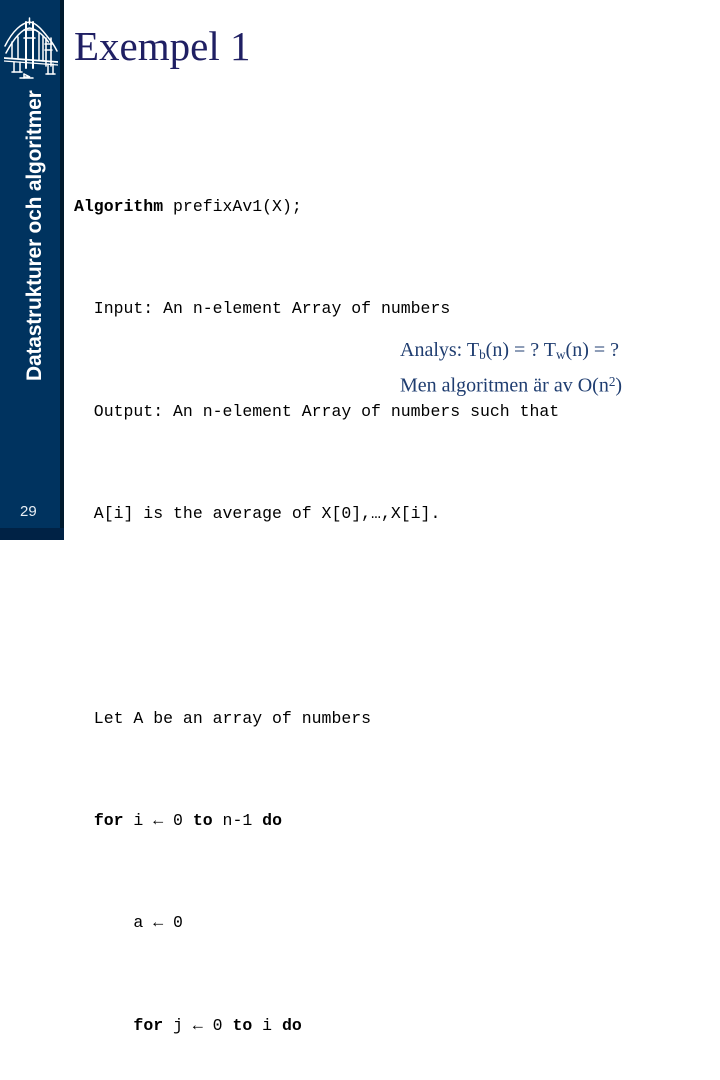 The image size is (720, 1080). I want to click on code-for-i-limit: n-1, so click(237, 821).